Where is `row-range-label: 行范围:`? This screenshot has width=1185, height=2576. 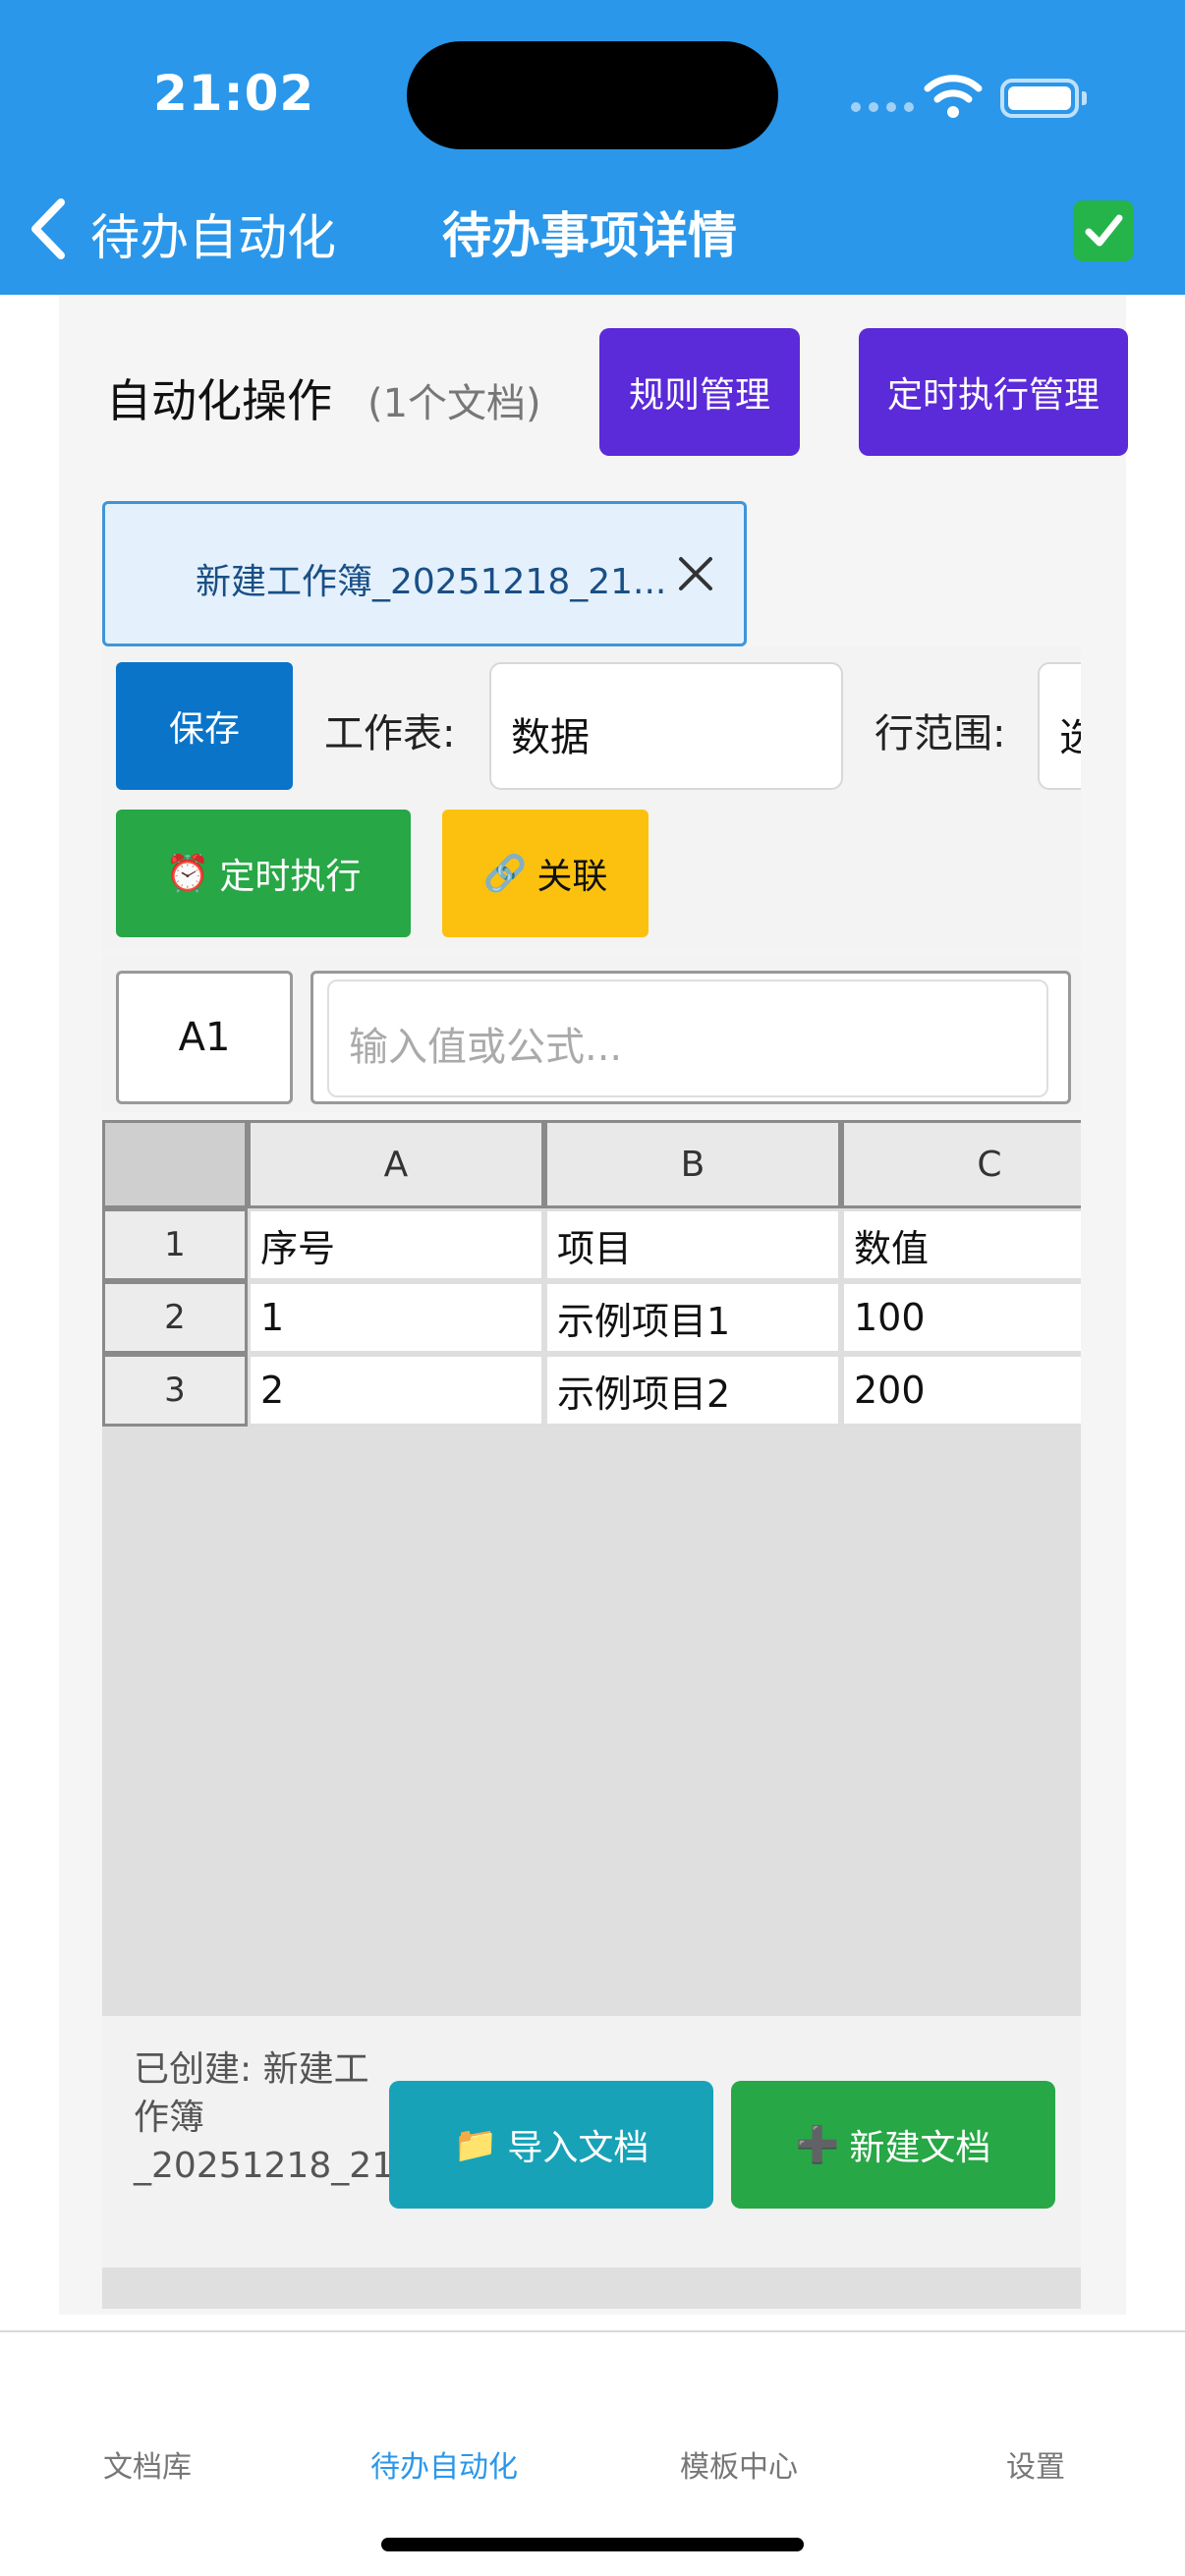
row-range-label: 行范围: is located at coordinates (941, 733).